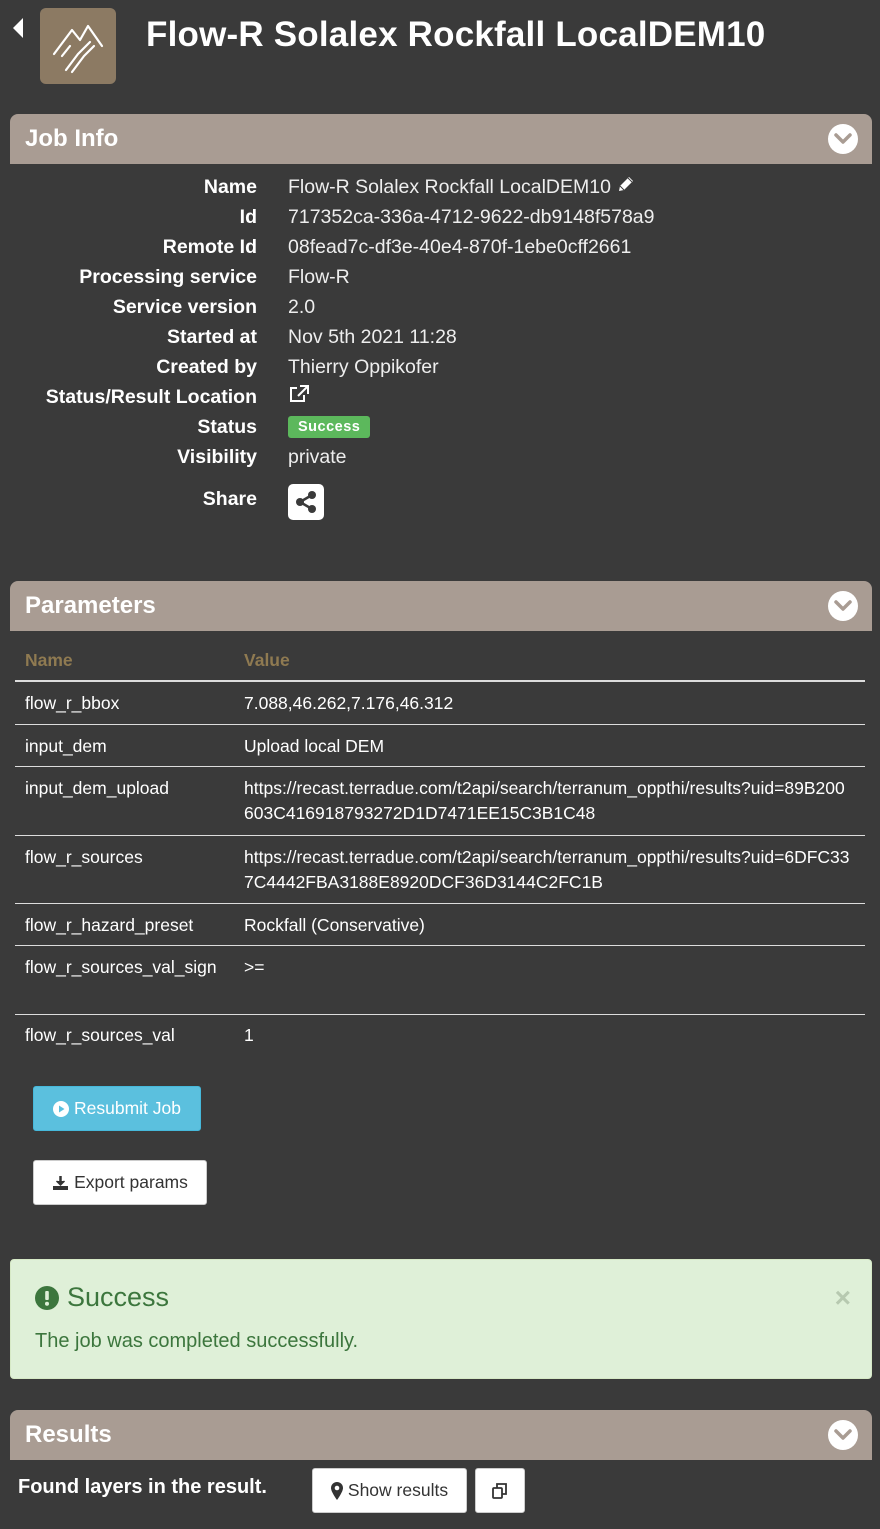 The image size is (880, 1529). What do you see at coordinates (184, 306) in the screenshot?
I see `info-label: Service version` at bounding box center [184, 306].